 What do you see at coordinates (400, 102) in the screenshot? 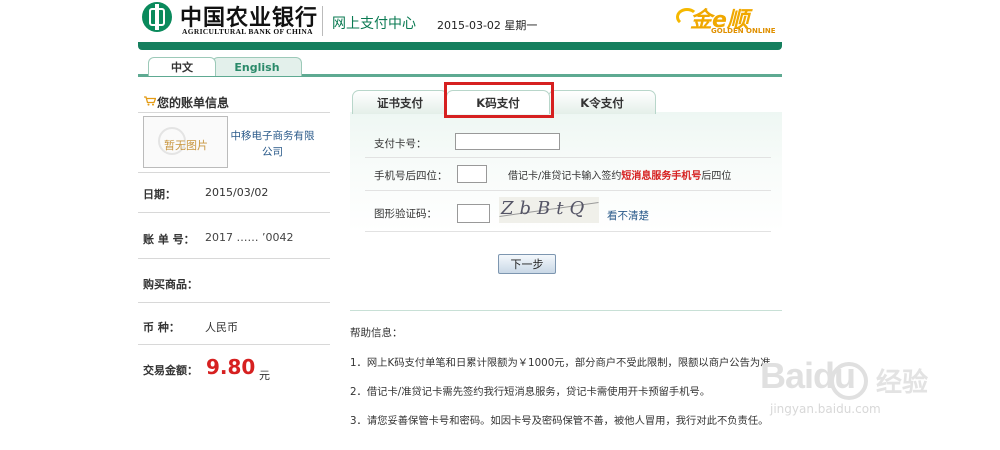
I see `tab-certificate-payment: 证书支付` at bounding box center [400, 102].